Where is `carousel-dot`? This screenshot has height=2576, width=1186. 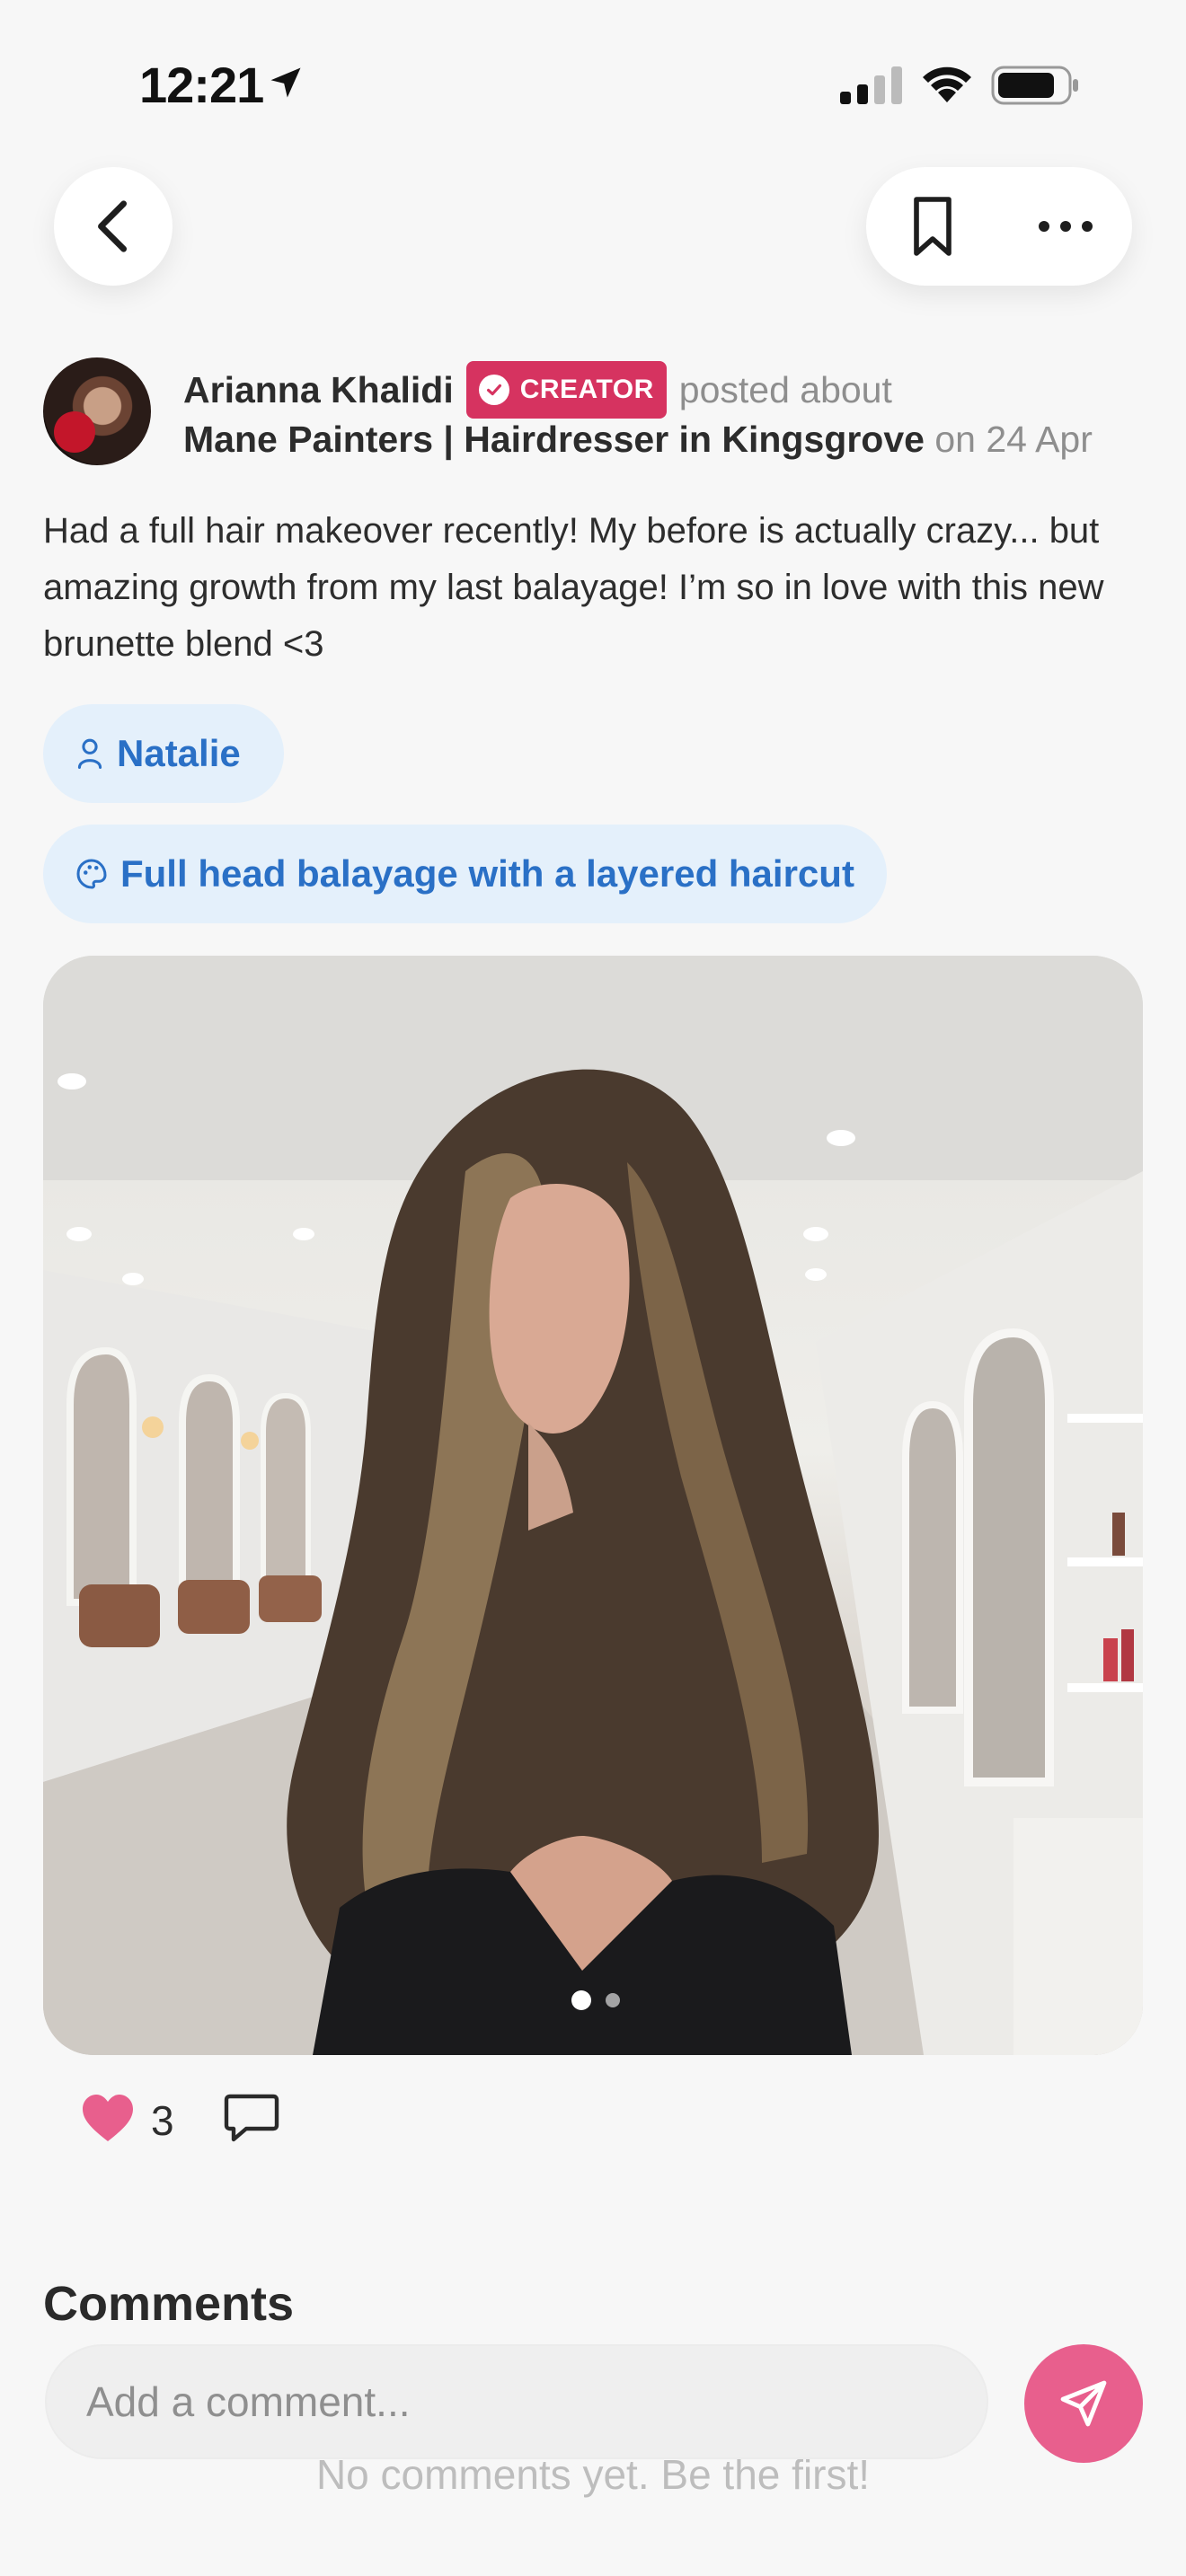
carousel-dot is located at coordinates (613, 2000).